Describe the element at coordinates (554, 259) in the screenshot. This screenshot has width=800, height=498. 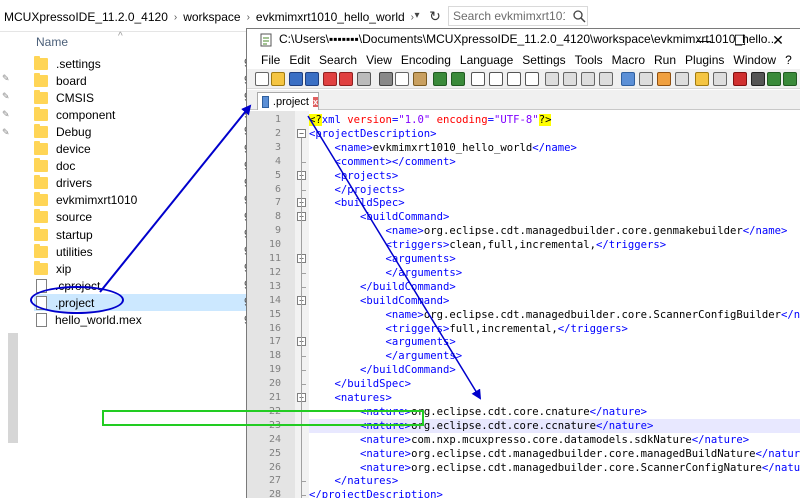
I see `code-line: <arguments>` at that location.